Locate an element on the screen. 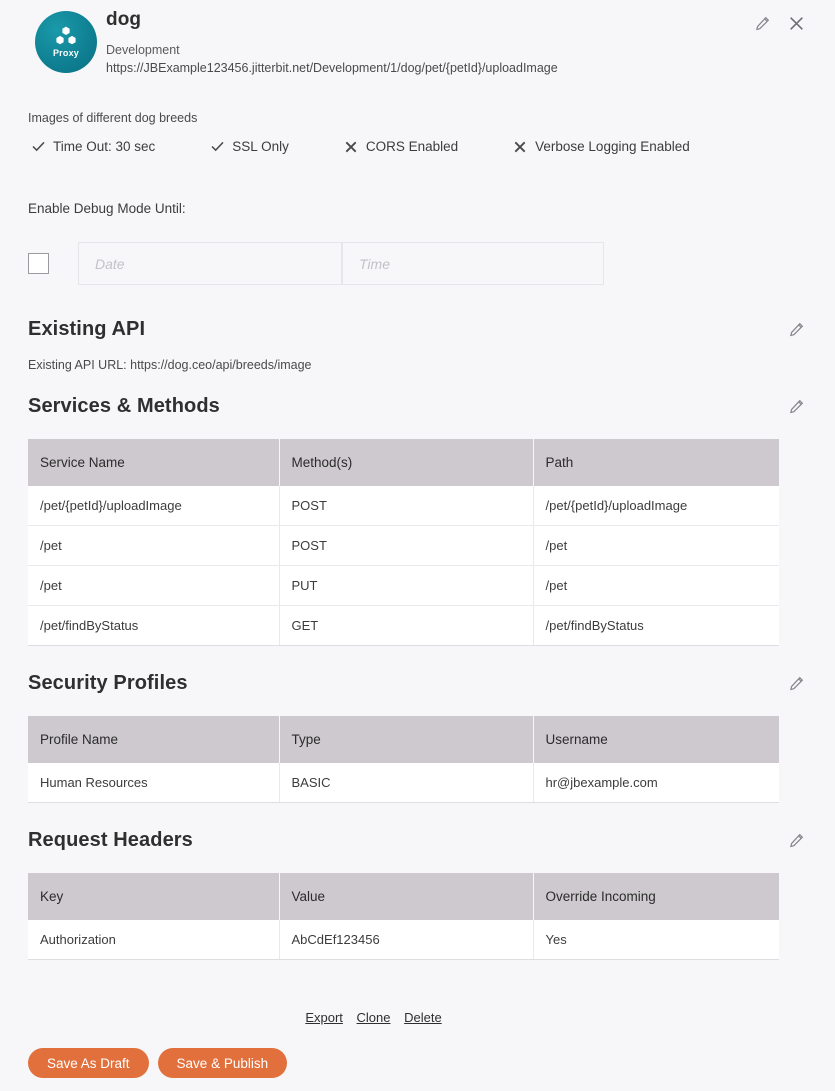 Image resolution: width=835 pixels, height=1091 pixels. debug-date-input: Date is located at coordinates (210, 263).